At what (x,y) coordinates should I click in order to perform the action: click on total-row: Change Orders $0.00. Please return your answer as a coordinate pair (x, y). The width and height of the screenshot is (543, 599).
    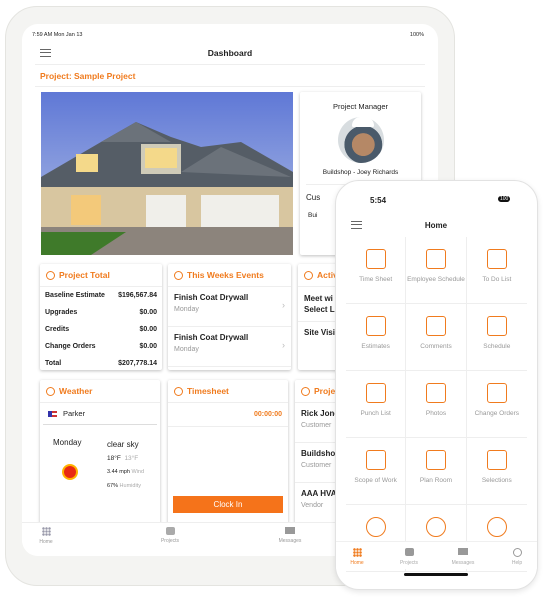
    Looking at the image, I should click on (101, 346).